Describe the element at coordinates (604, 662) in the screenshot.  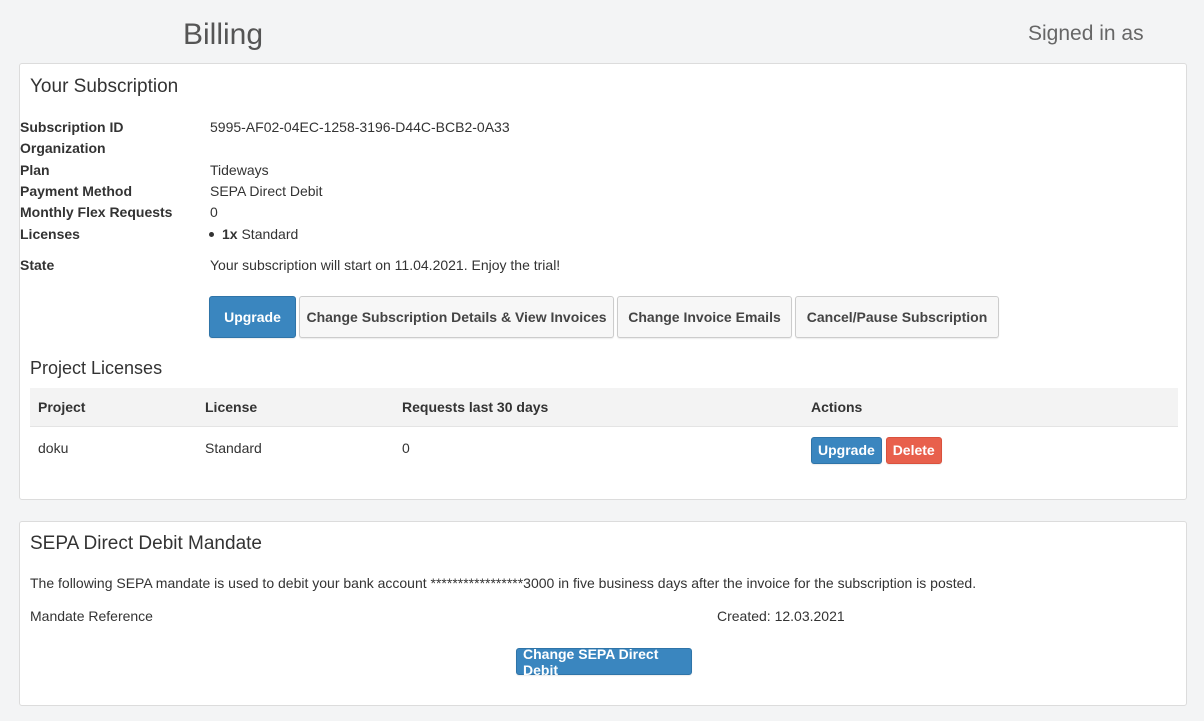
I see `change-sepa-button: Change SEPA Direct Debit` at that location.